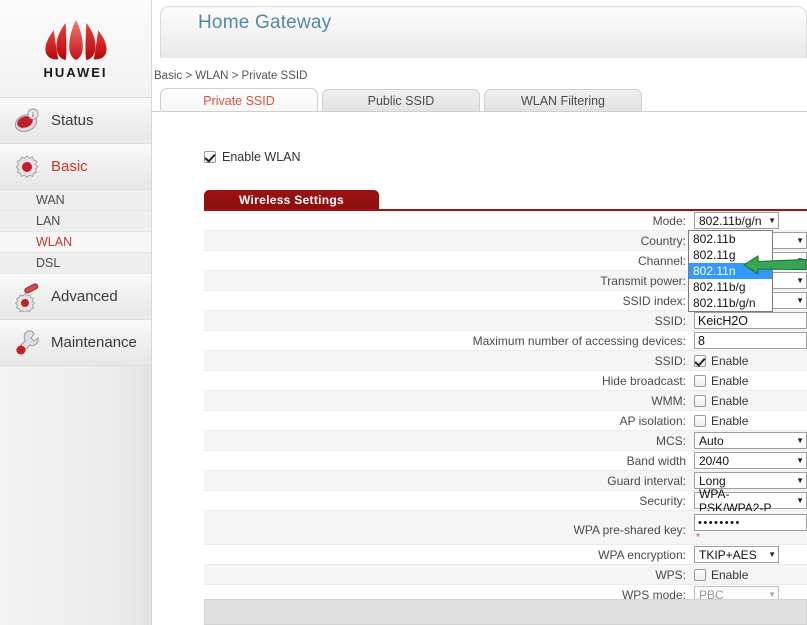 The image size is (807, 625). What do you see at coordinates (210, 157) in the screenshot?
I see `enable-wlan-checkbox` at bounding box center [210, 157].